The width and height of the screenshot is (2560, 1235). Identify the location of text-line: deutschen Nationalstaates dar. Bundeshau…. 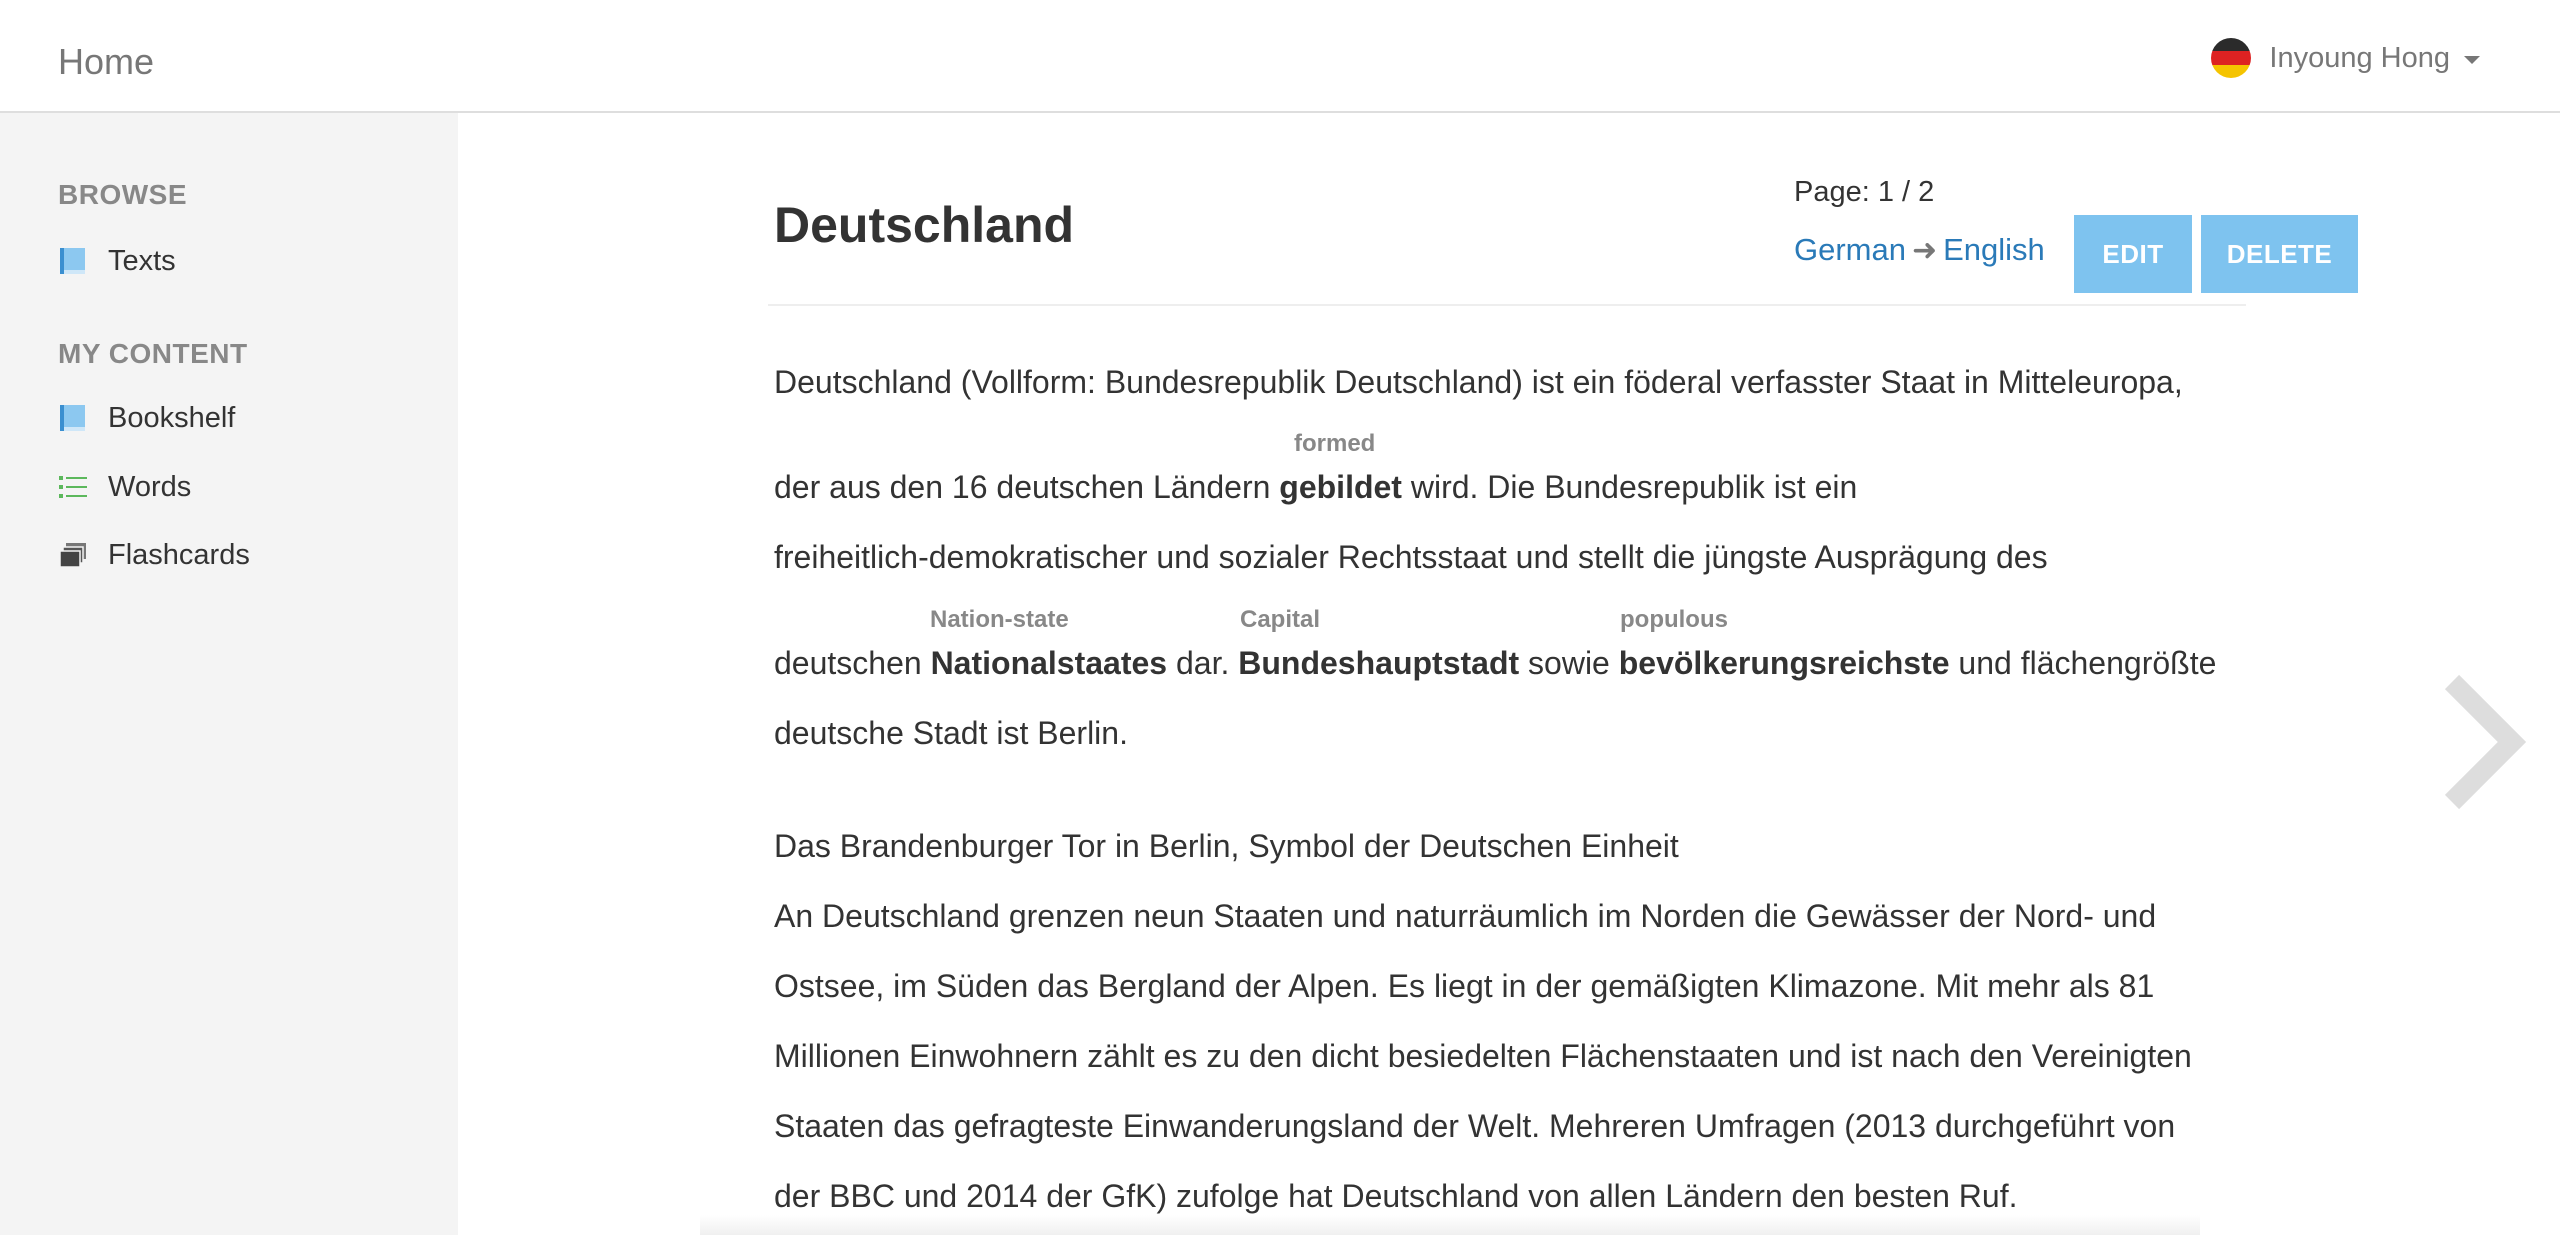
(1495, 663).